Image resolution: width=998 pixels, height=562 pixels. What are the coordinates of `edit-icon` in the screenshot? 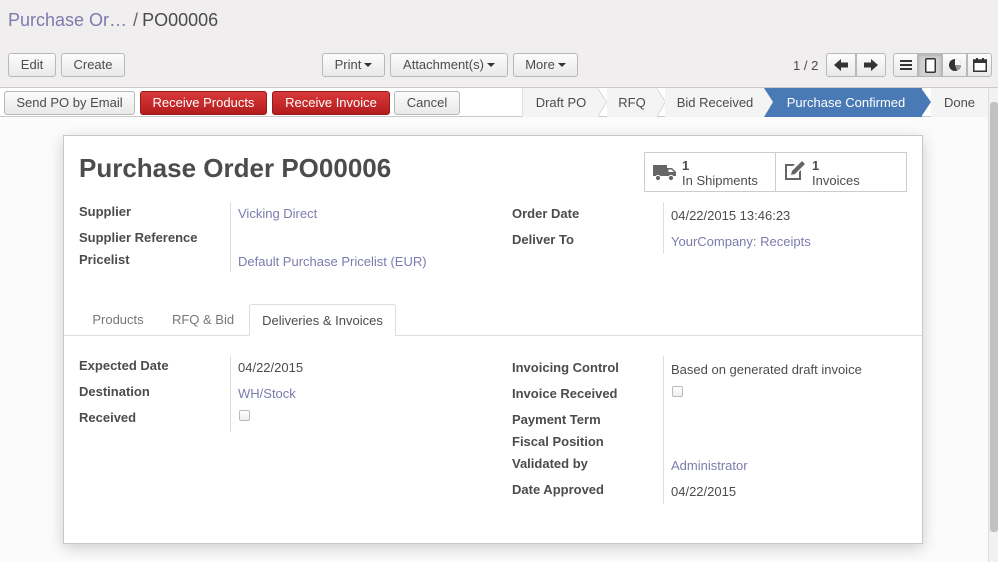 It's located at (795, 170).